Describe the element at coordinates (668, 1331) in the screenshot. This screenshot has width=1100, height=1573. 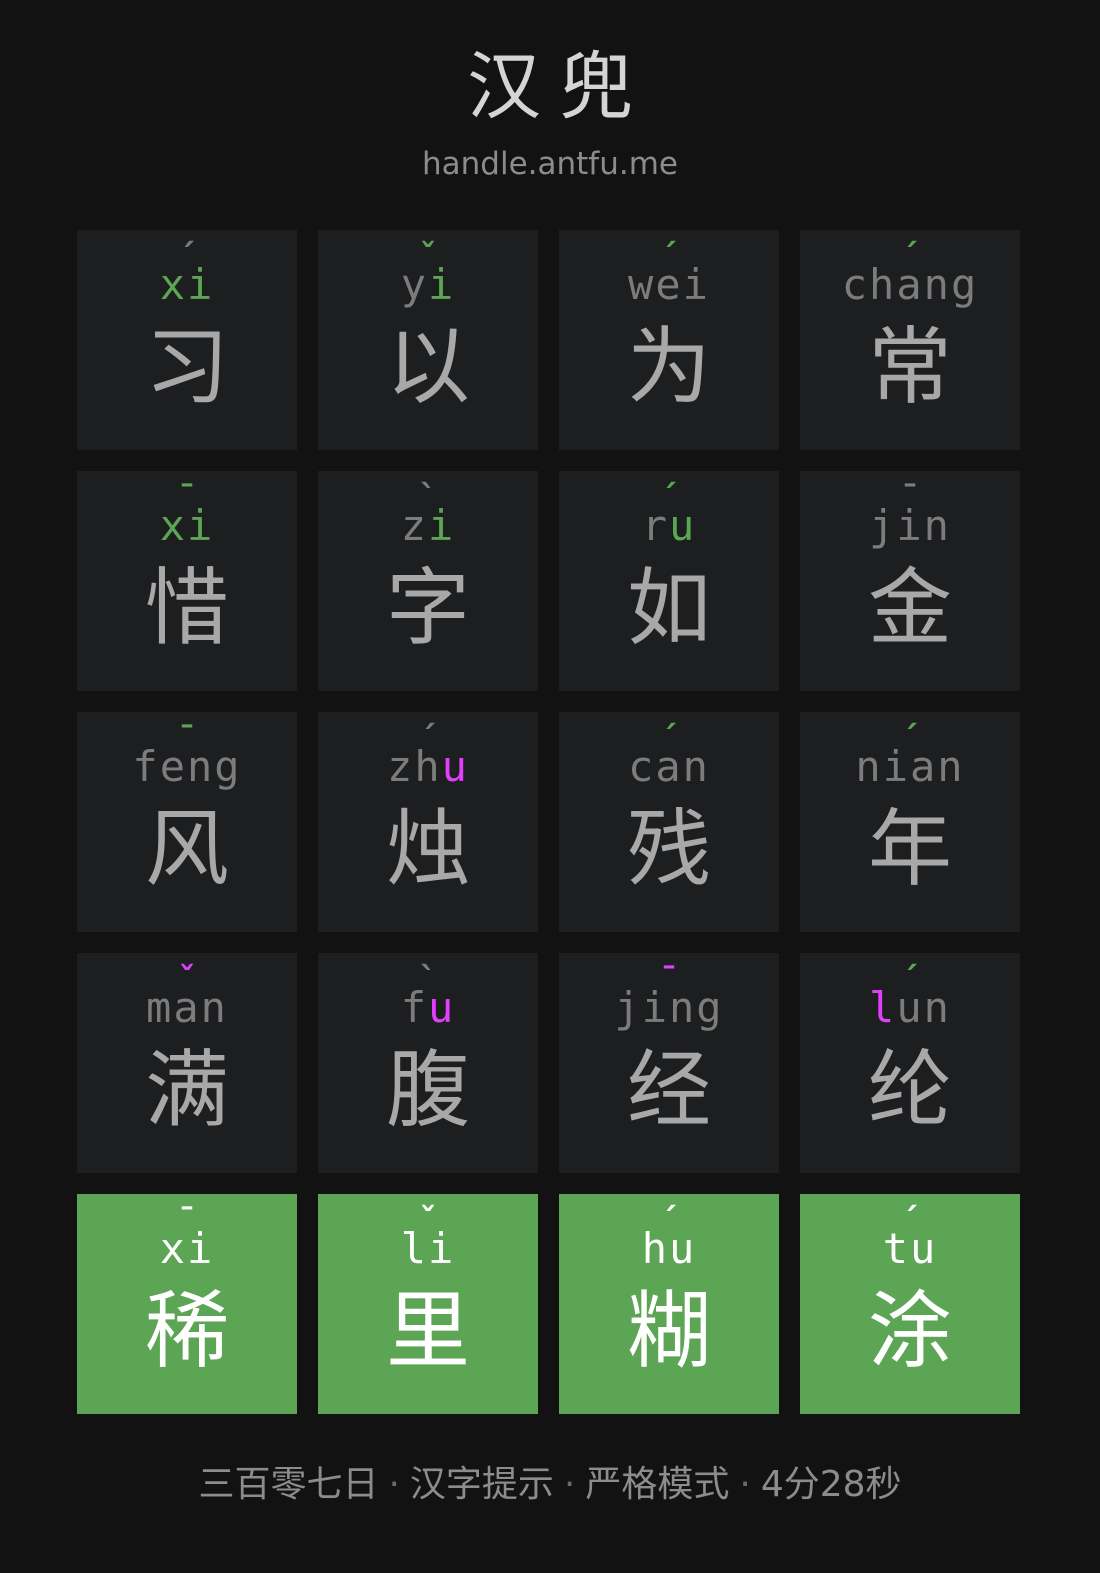
I see `hanzi-character: 糊` at that location.